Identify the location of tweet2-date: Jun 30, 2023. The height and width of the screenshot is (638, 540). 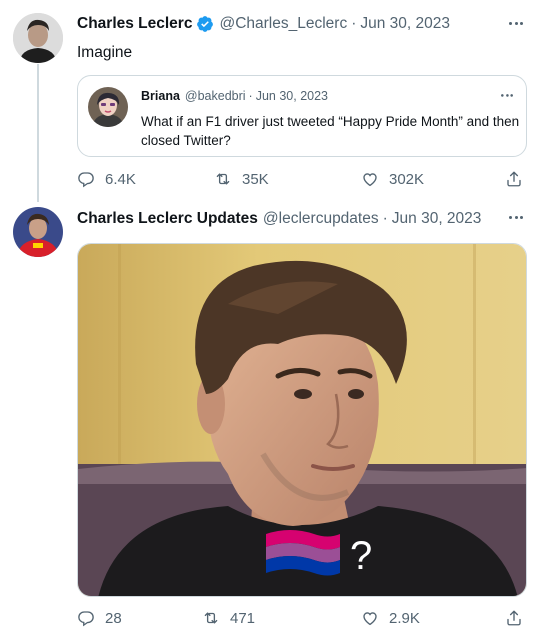
(437, 219).